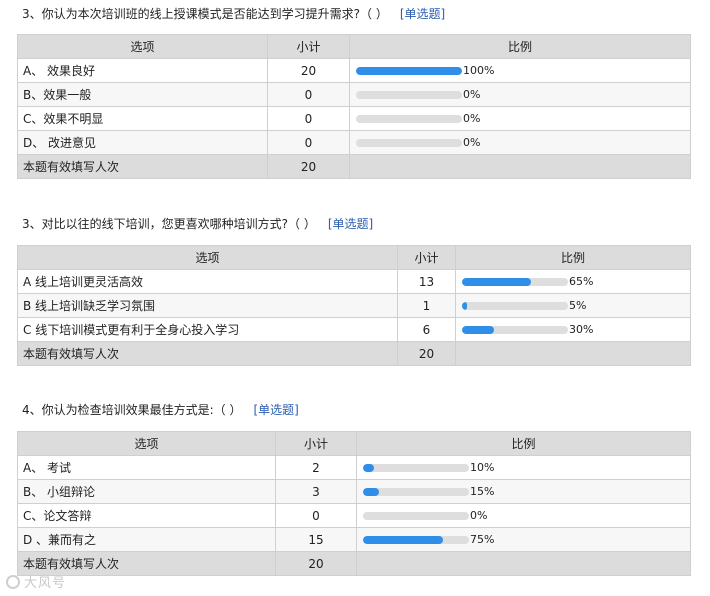  I want to click on table-row: B 线上培训缺乏学习氛围 1 5%, so click(354, 305).